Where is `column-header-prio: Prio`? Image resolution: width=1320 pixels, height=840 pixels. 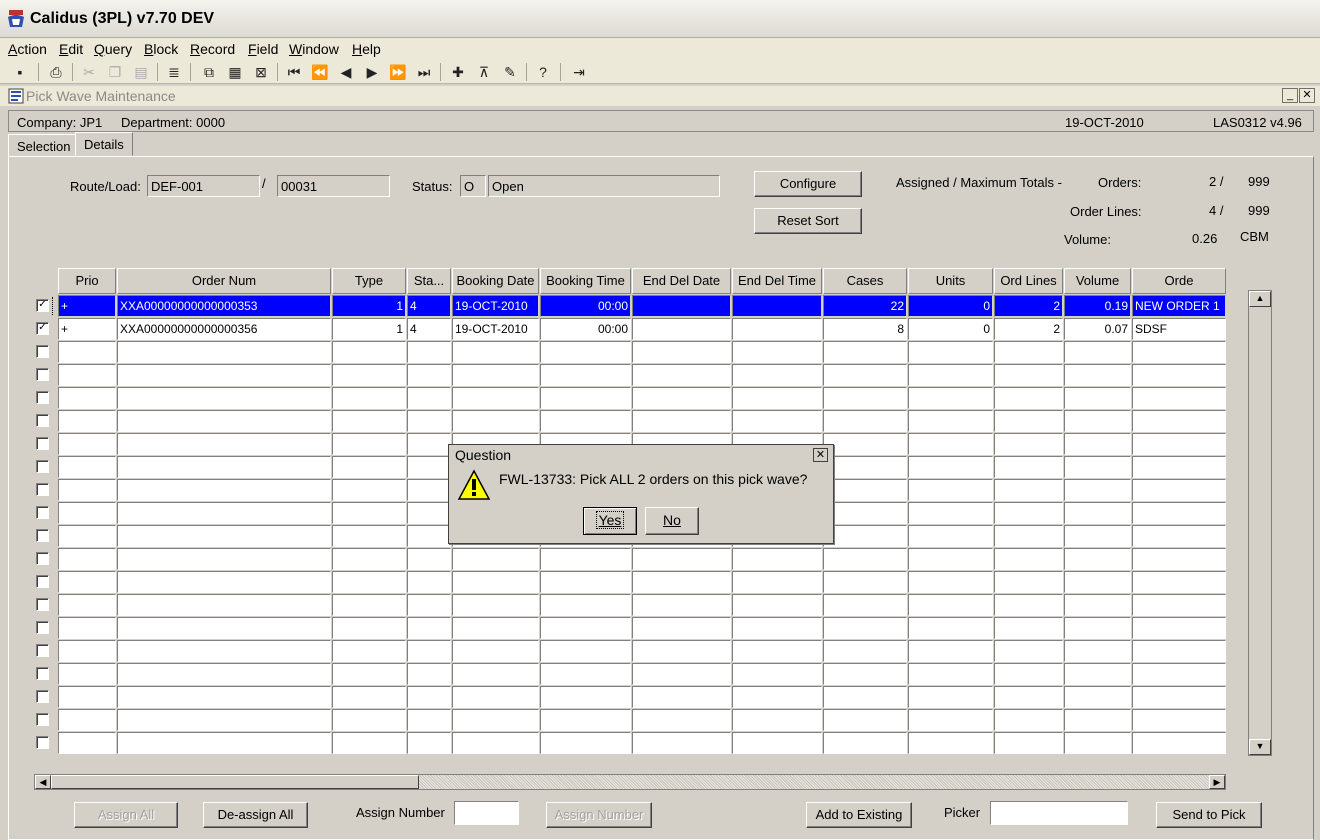 column-header-prio: Prio is located at coordinates (87, 281).